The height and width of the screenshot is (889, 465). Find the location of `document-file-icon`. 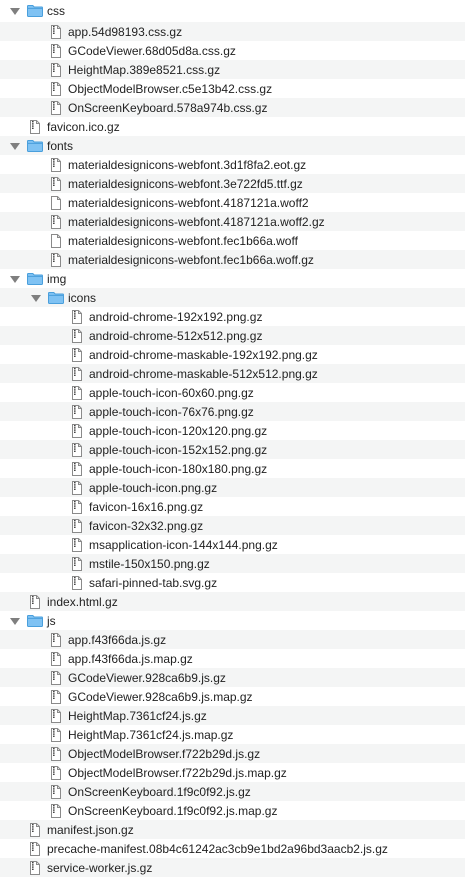

document-file-icon is located at coordinates (56, 202).